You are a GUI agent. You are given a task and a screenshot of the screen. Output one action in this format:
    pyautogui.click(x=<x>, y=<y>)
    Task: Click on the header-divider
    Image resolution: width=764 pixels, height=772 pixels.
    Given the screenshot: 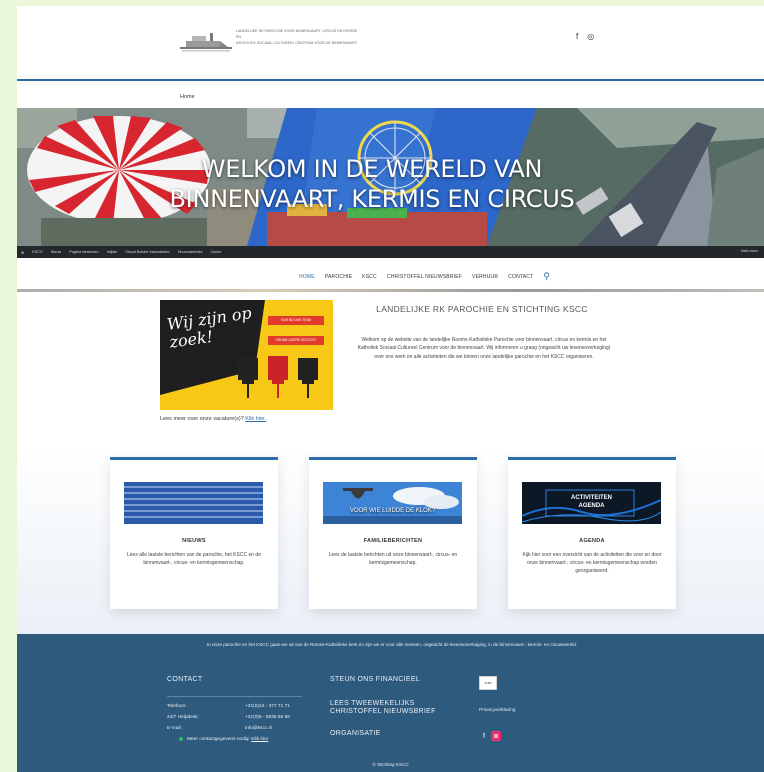 What is the action you would take?
    pyautogui.click(x=390, y=80)
    